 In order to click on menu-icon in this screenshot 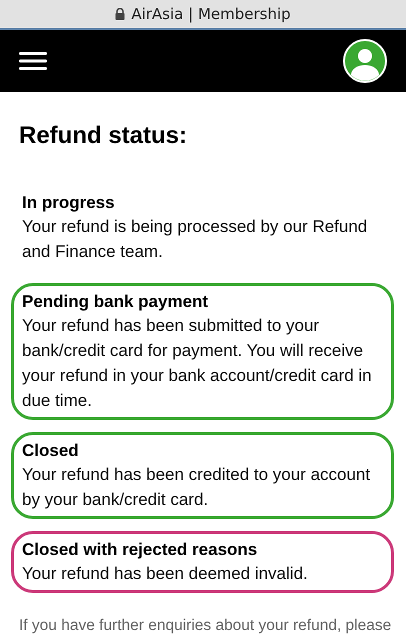, I will do `click(33, 61)`.